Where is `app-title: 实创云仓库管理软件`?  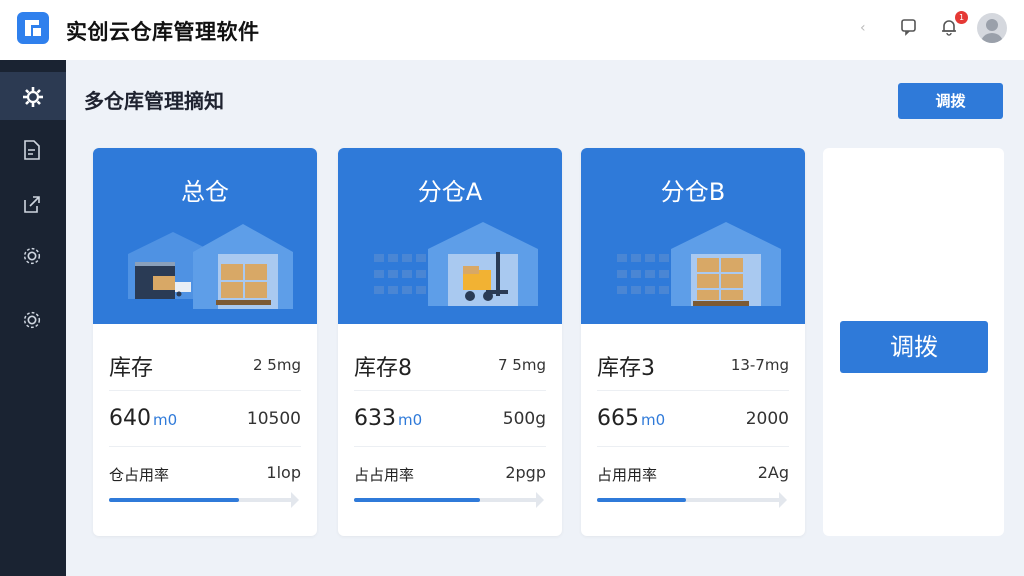 app-title: 实创云仓库管理软件 is located at coordinates (163, 32).